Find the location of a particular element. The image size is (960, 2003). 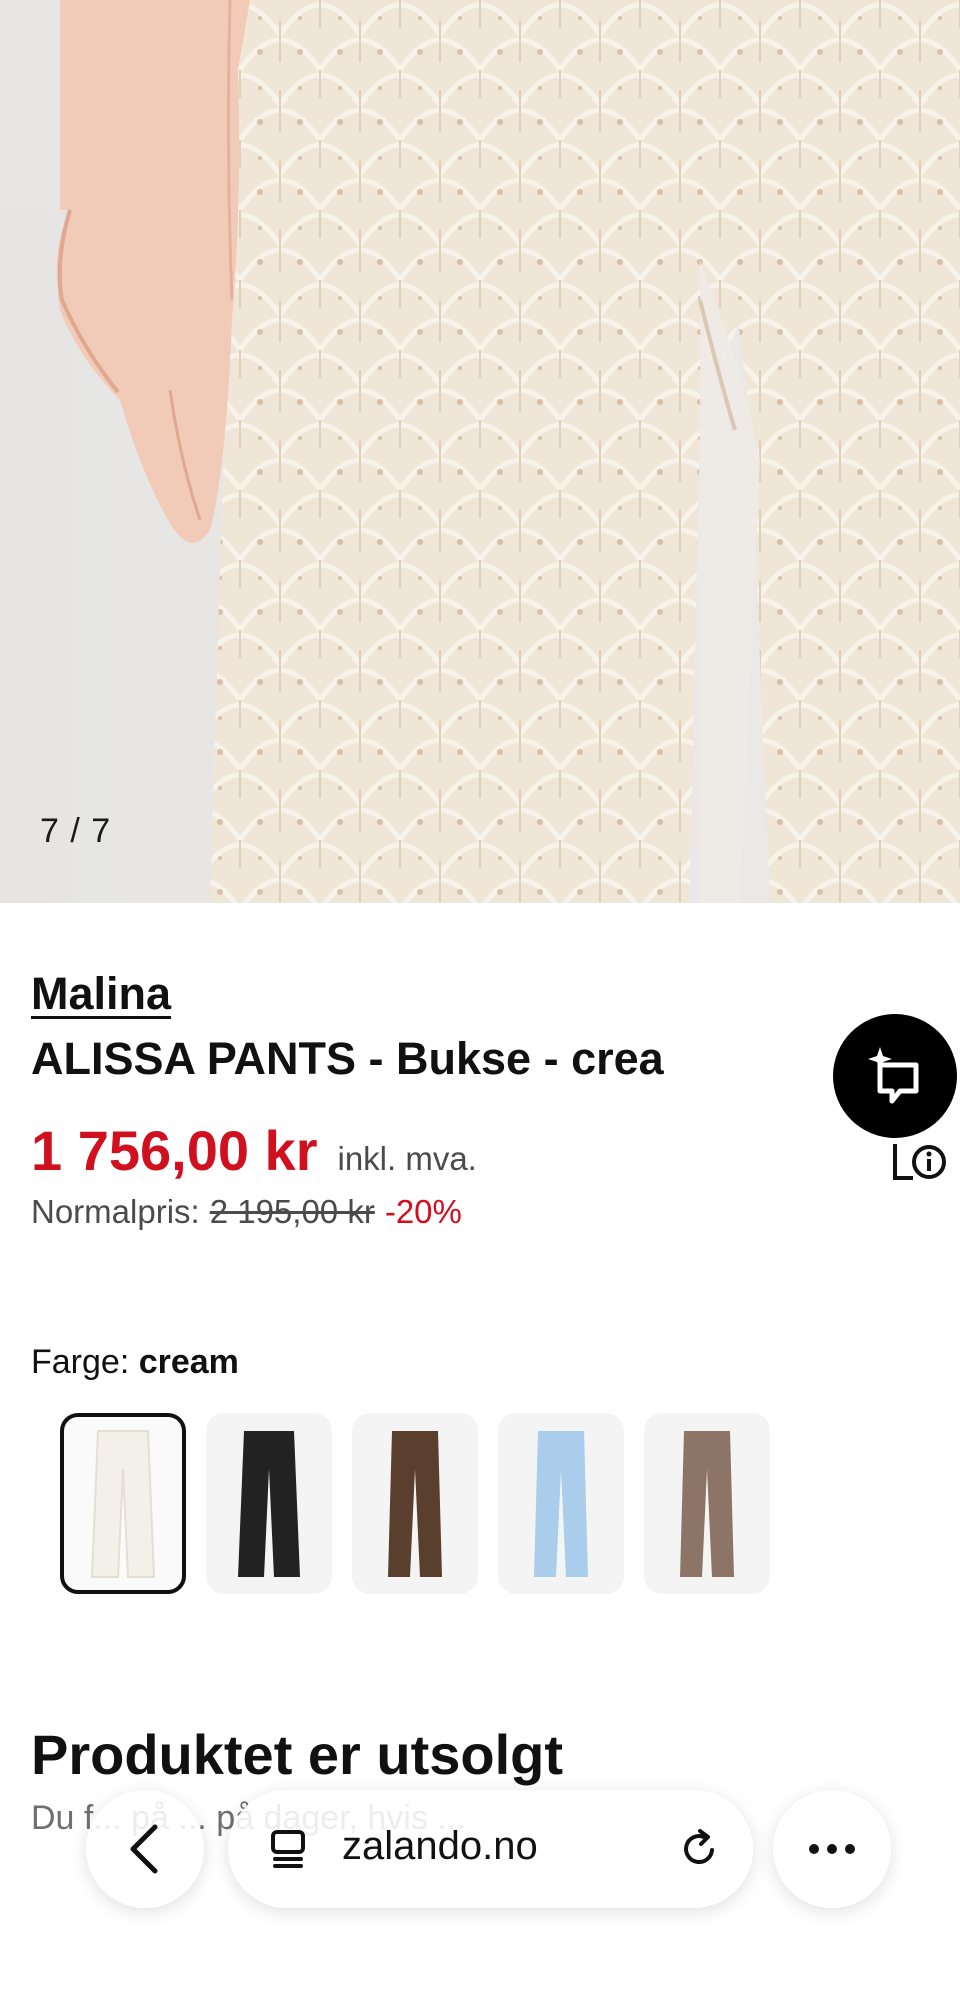

swatch-taupe is located at coordinates (707, 1503).